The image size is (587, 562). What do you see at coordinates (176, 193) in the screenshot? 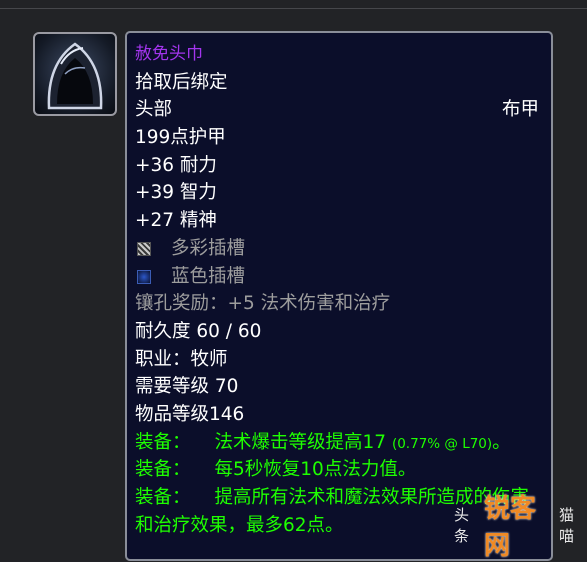
I see `stat-intellect: +39 智力` at bounding box center [176, 193].